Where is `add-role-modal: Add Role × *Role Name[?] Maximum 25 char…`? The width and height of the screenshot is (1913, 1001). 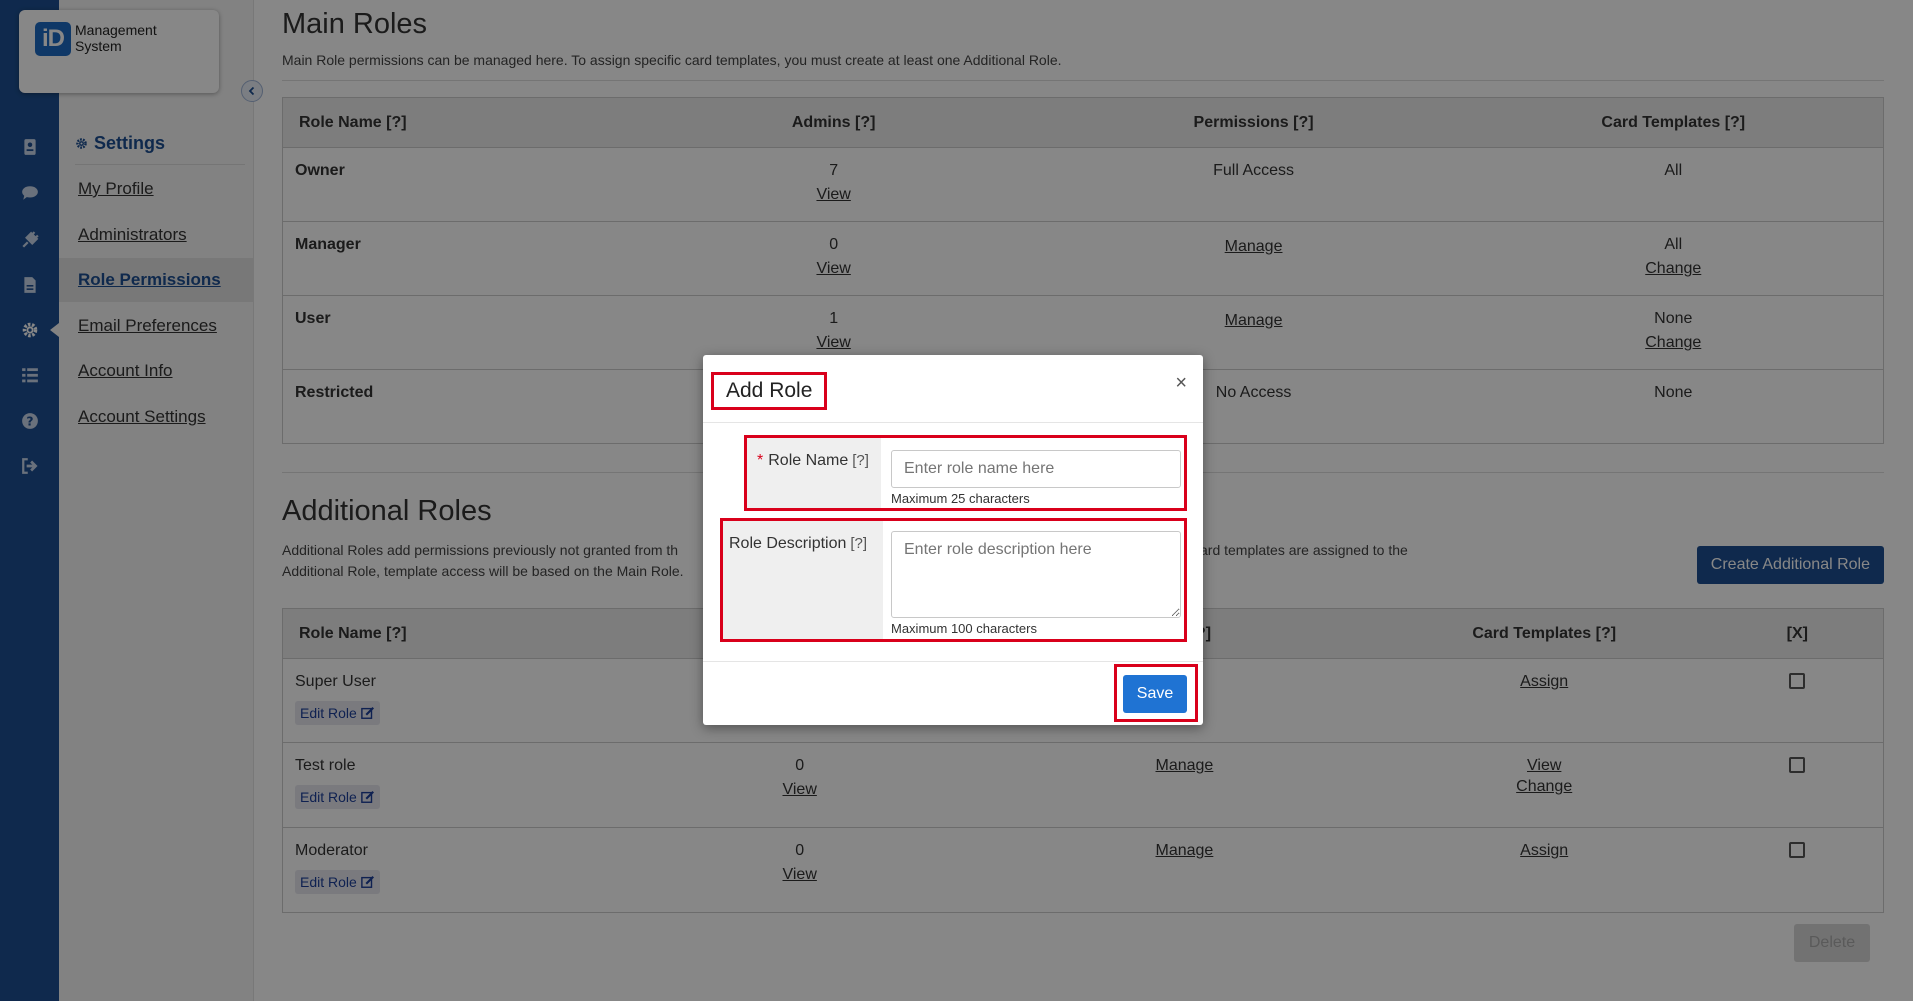
add-role-modal: Add Role × *Role Name[?] Maximum 25 char… is located at coordinates (953, 540).